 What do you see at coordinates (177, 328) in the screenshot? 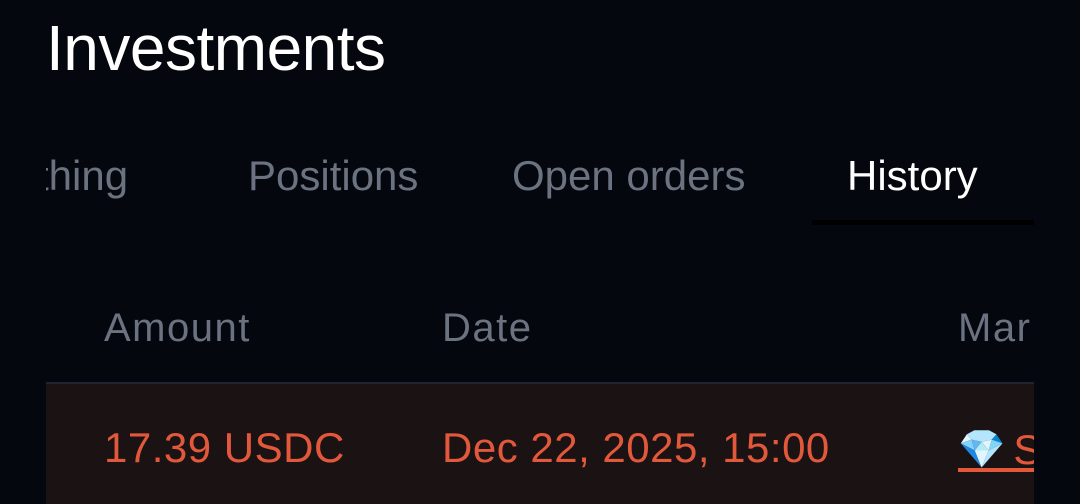
I see `column-header-amount: Amount` at bounding box center [177, 328].